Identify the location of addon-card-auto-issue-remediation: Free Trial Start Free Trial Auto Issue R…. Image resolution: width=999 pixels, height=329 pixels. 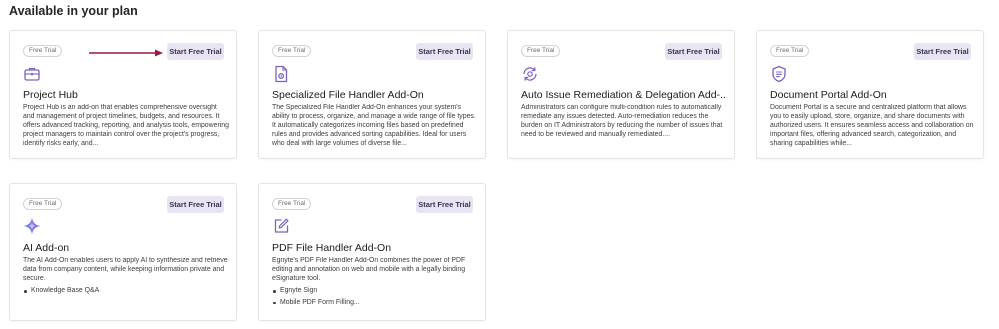
(621, 94).